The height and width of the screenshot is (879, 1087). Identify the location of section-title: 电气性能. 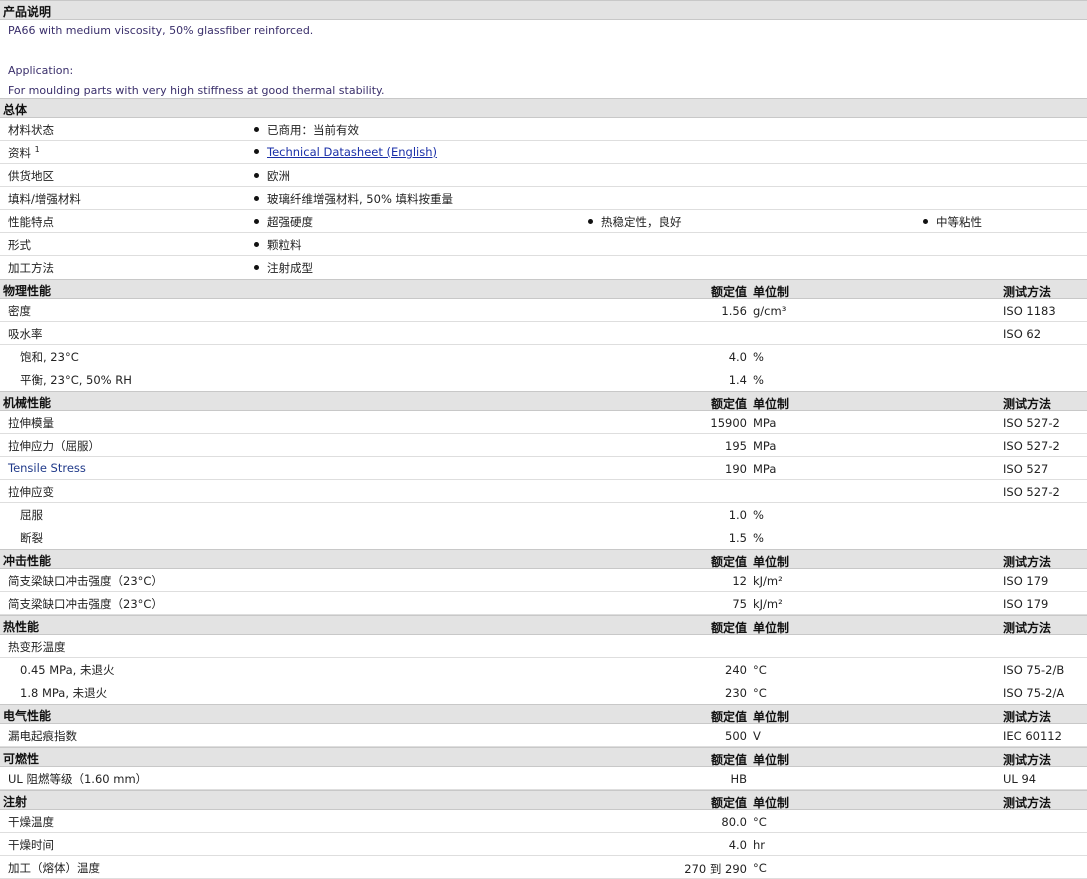
(27, 716).